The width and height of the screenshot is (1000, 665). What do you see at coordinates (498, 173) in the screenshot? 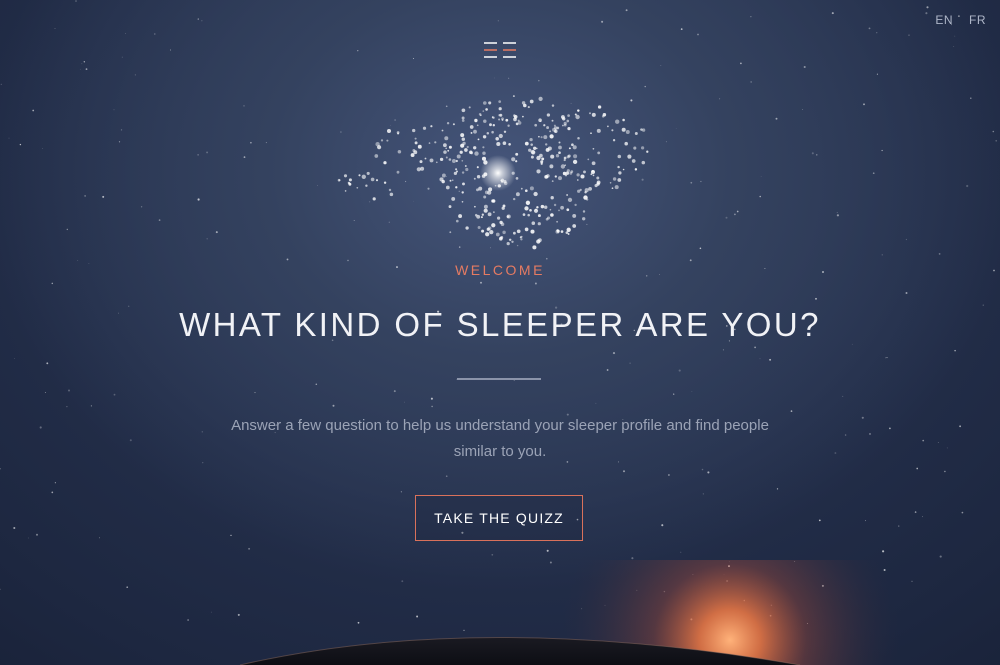
I see `bright-star` at bounding box center [498, 173].